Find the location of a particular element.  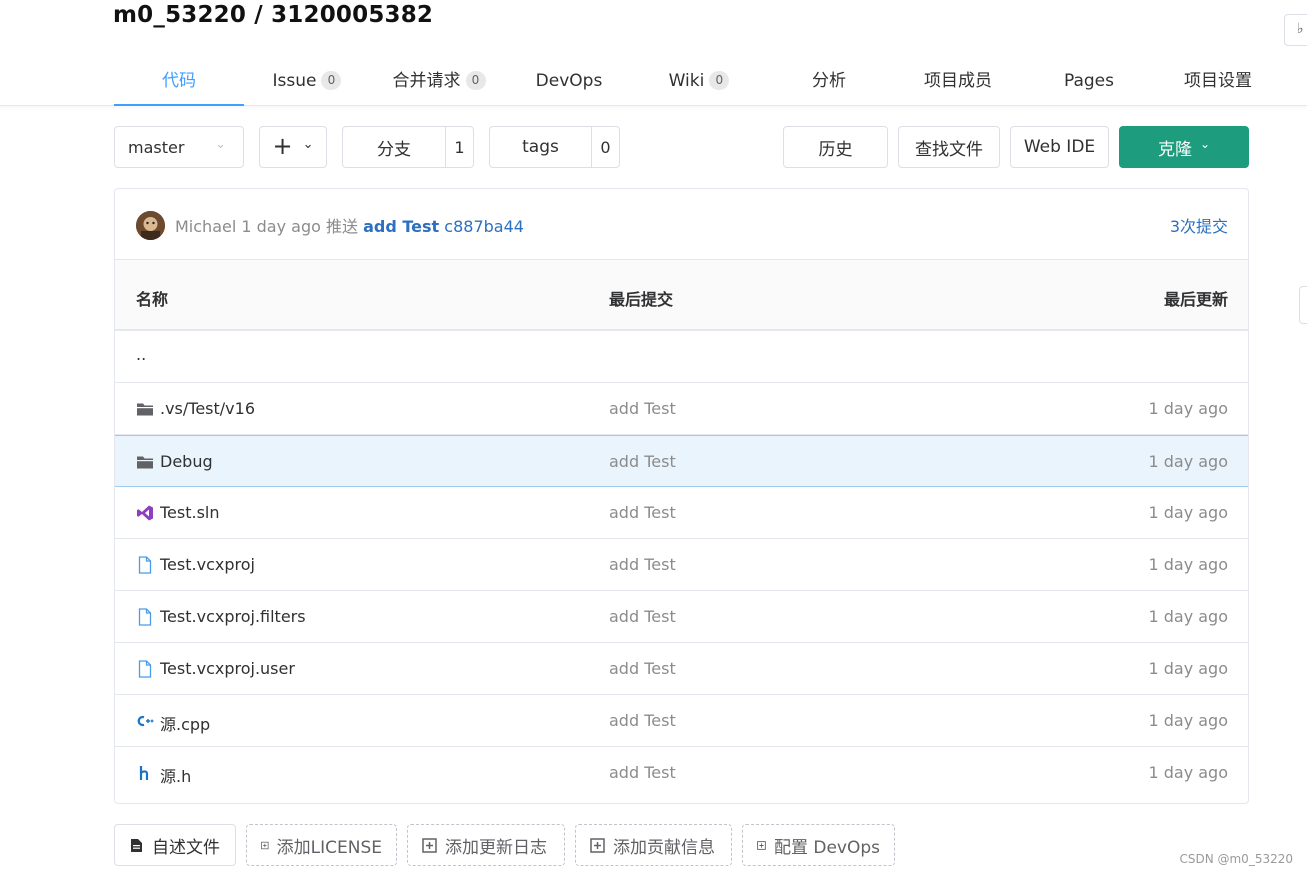

clone-button: 克隆 ⌄ is located at coordinates (1184, 147).